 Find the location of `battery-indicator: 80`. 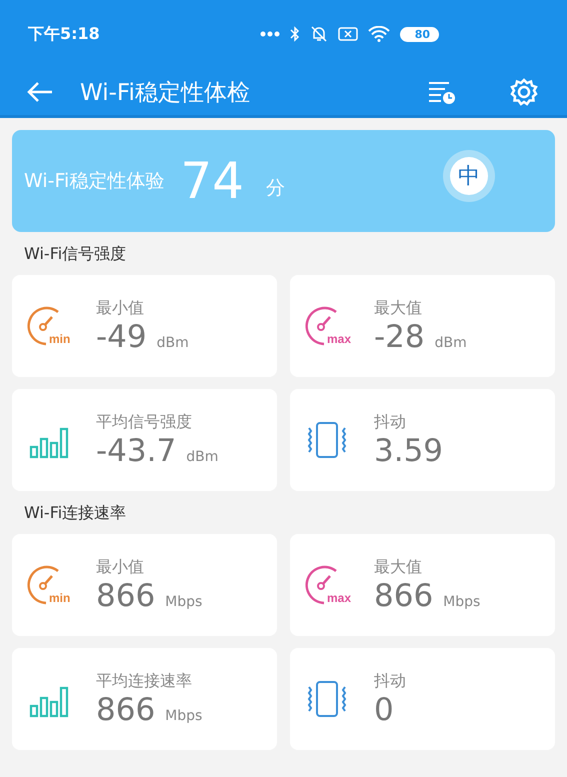

battery-indicator: 80 is located at coordinates (419, 34).